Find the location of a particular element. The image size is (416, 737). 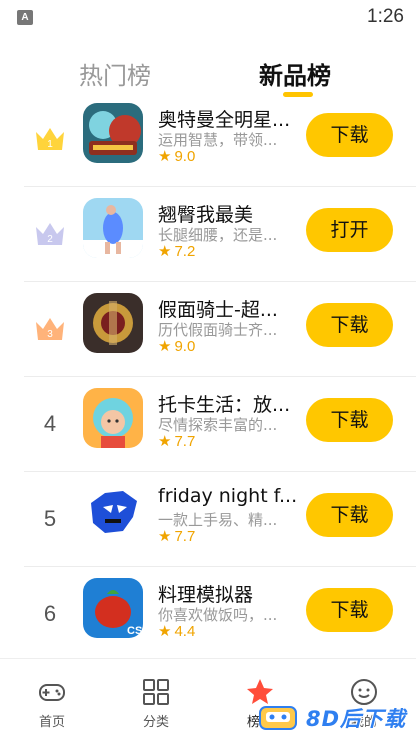

app-rating: ★ 7.2 is located at coordinates (177, 251).